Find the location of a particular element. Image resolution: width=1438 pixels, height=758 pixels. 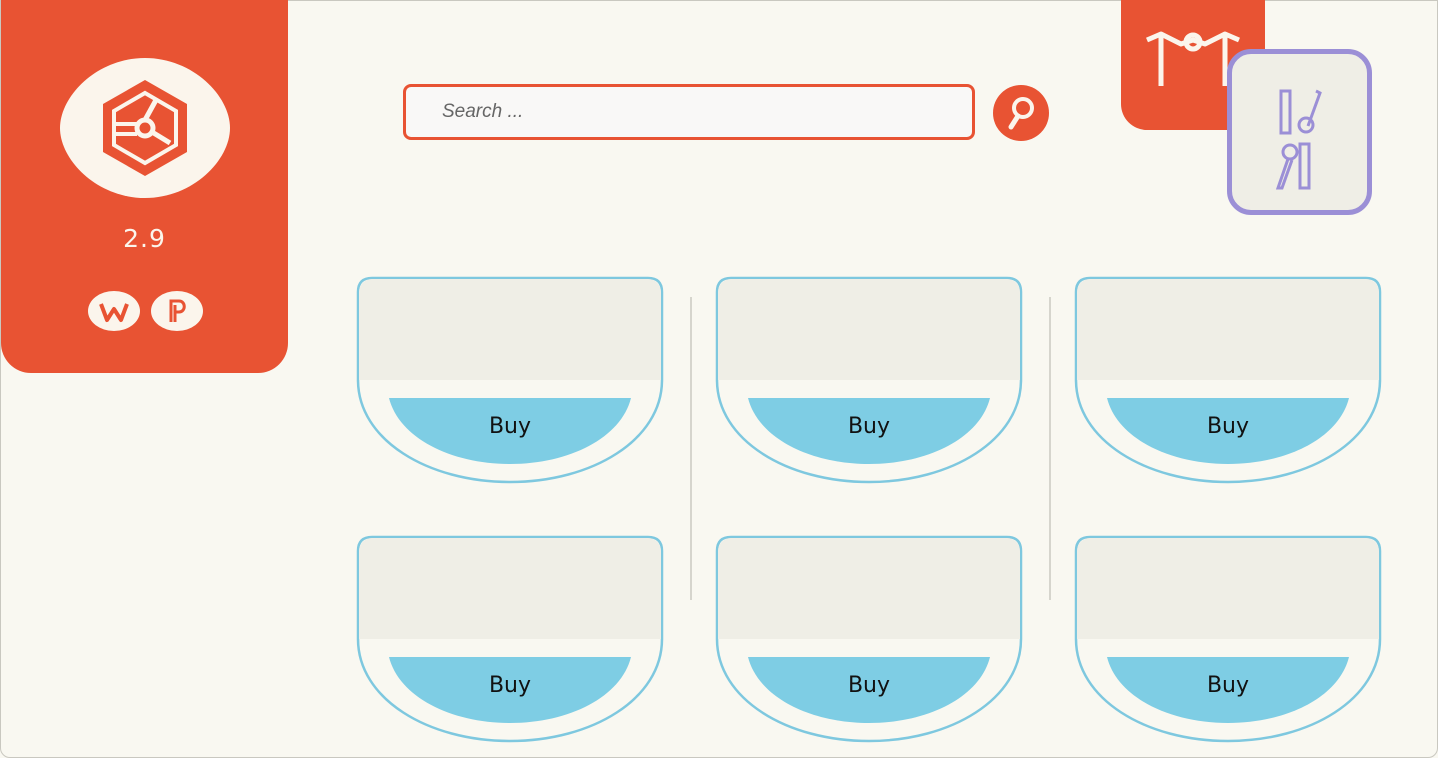

search-input is located at coordinates (689, 112).